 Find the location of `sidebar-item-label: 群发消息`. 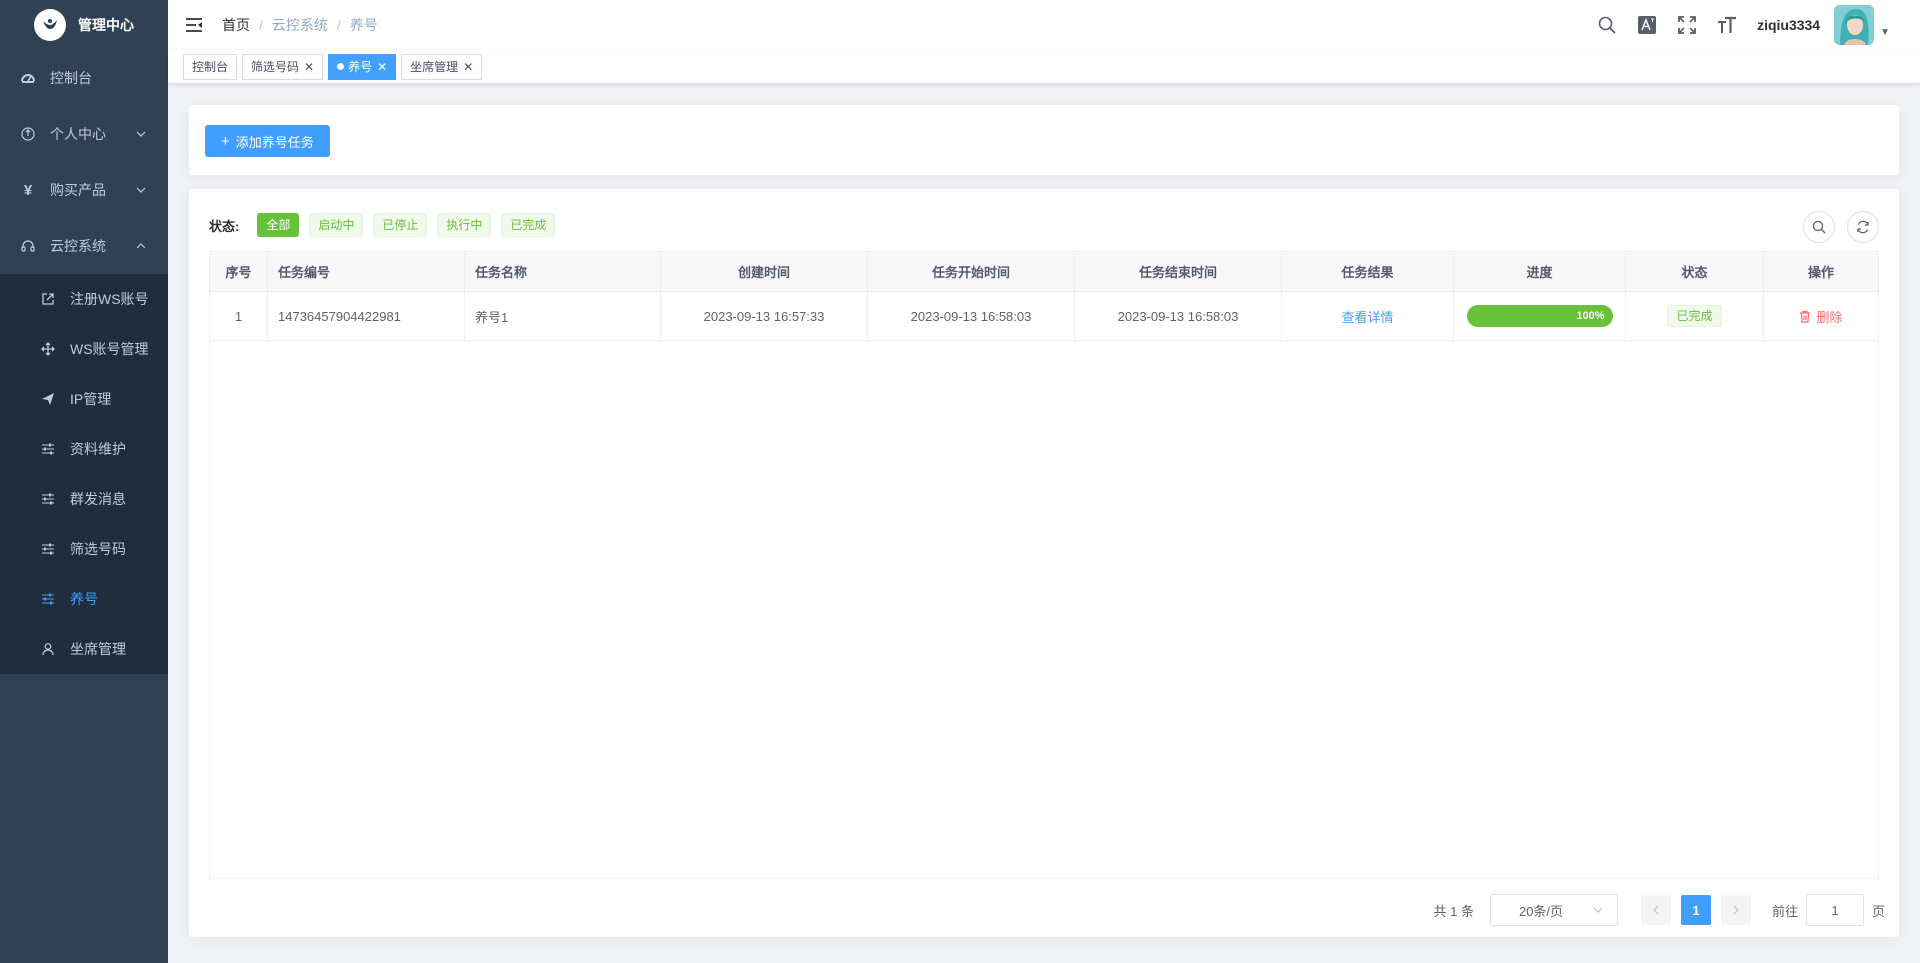

sidebar-item-label: 群发消息 is located at coordinates (98, 499).